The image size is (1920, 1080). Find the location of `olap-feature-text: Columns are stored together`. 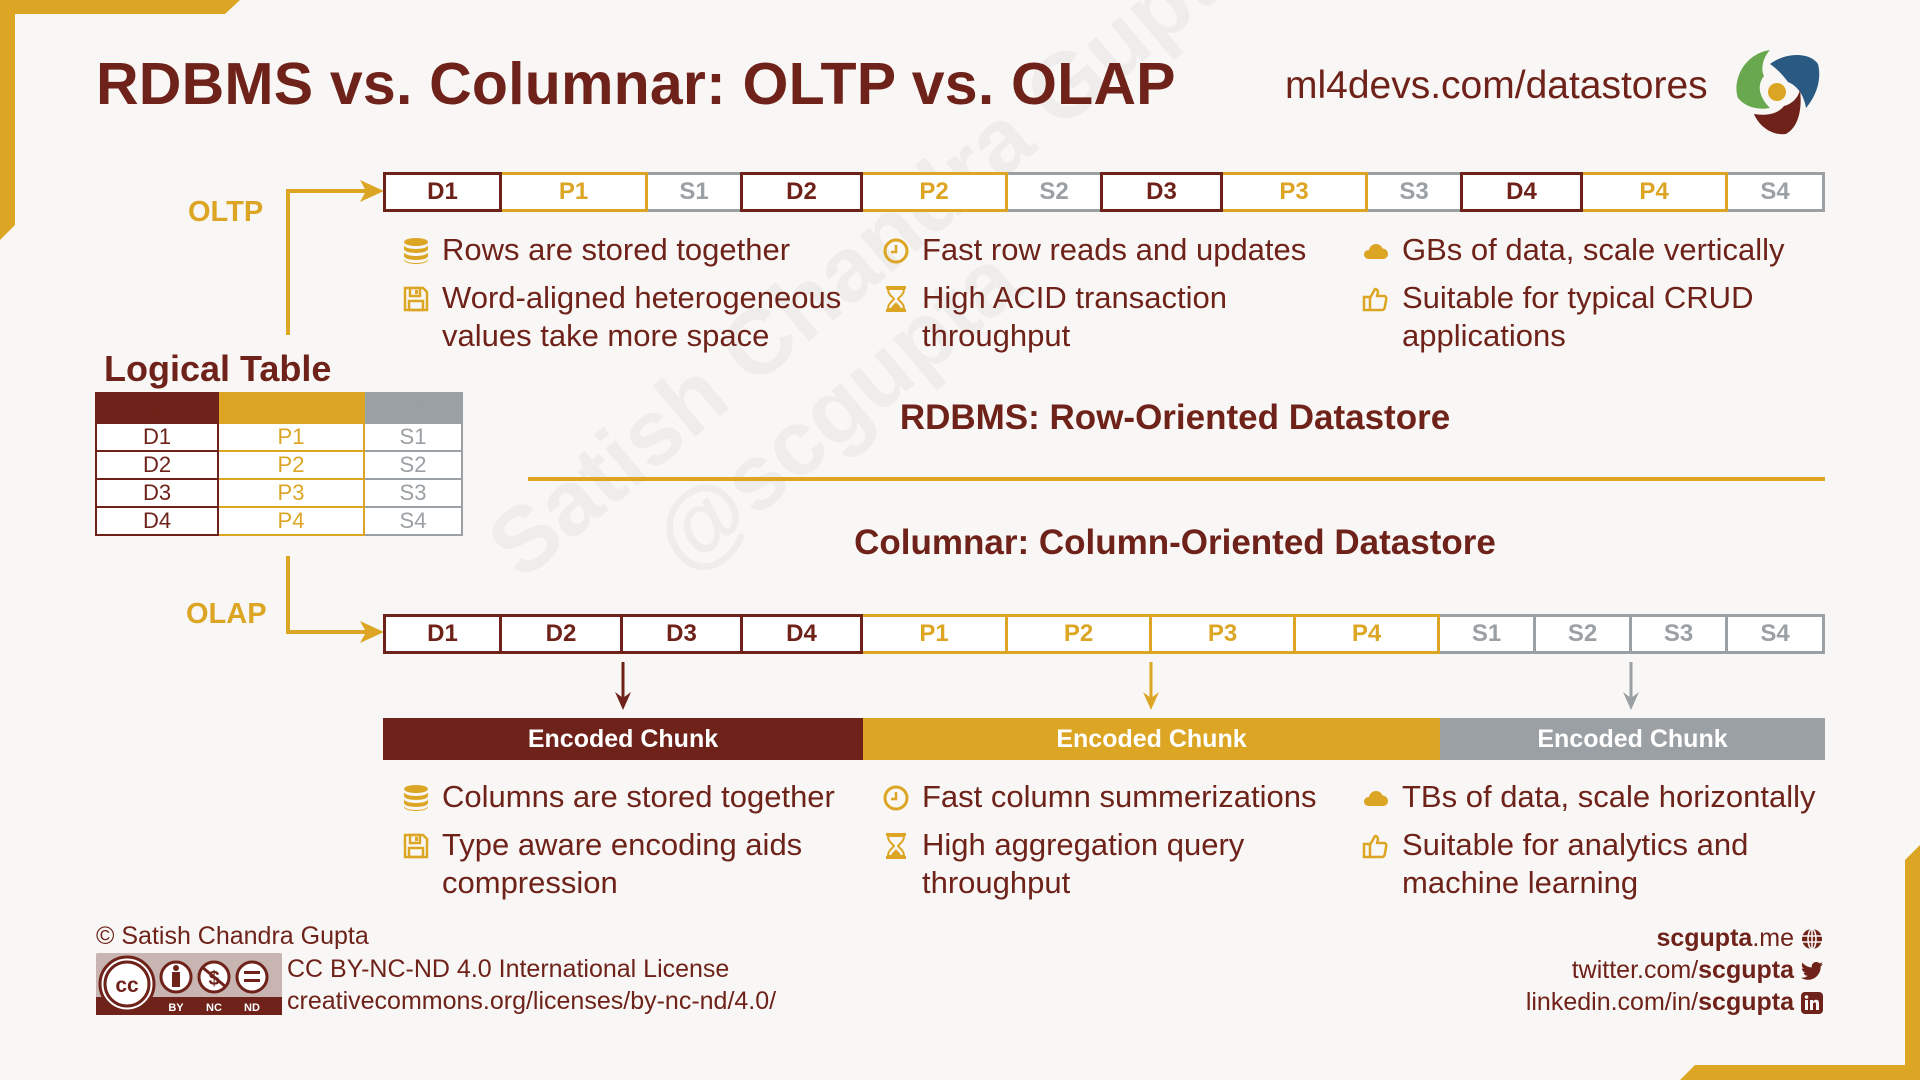

olap-feature-text: Columns are stored together is located at coordinates (638, 797).